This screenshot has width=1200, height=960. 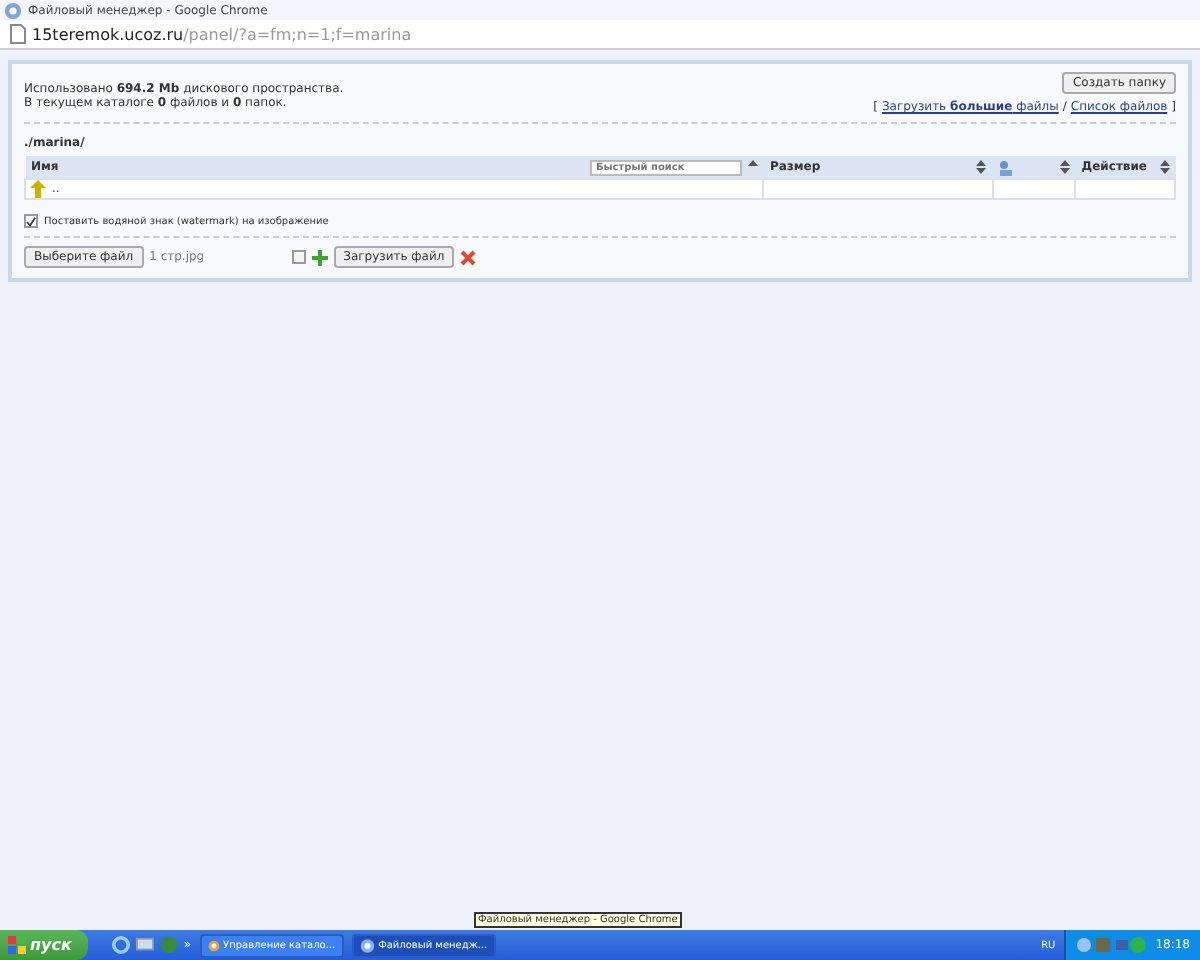 I want to click on address-bar: 15teremok.ucoz.ru/panel/?a=fm;n=1;f=marina, so click(x=600, y=35).